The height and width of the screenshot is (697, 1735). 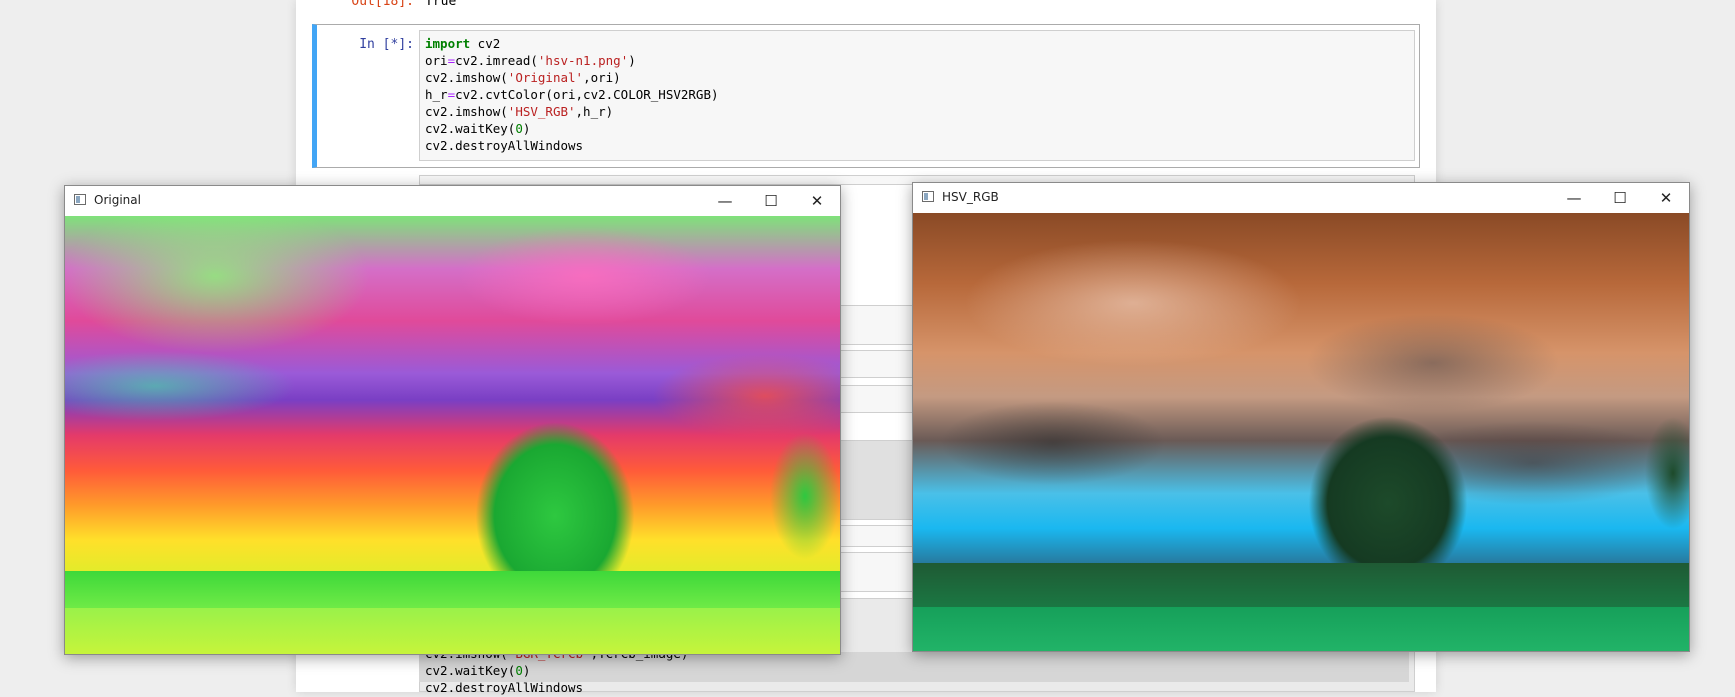 What do you see at coordinates (382, 4) in the screenshot?
I see `out-prompt: Out[18]:` at bounding box center [382, 4].